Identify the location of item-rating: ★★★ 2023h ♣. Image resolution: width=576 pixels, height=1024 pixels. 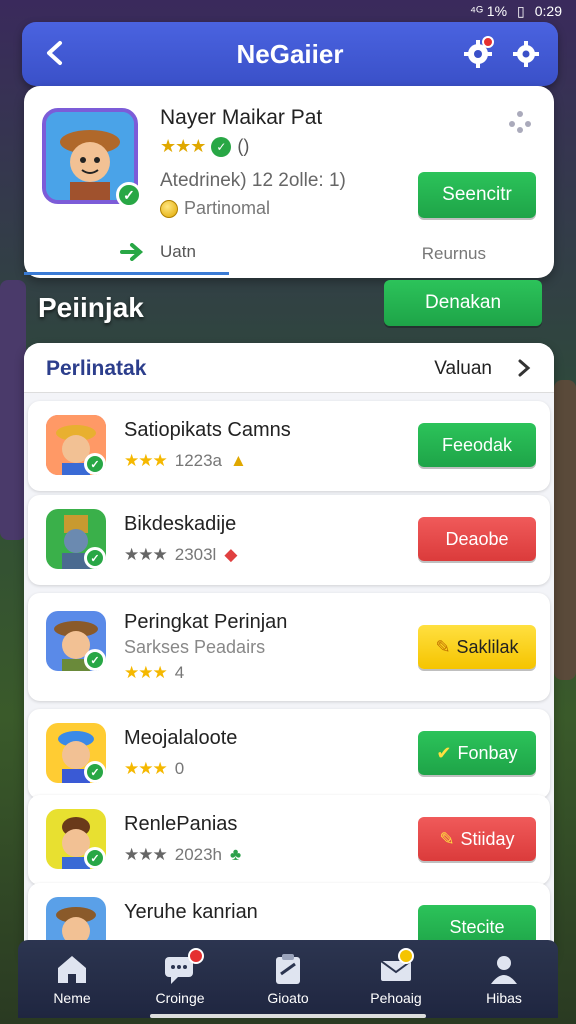
(182, 855).